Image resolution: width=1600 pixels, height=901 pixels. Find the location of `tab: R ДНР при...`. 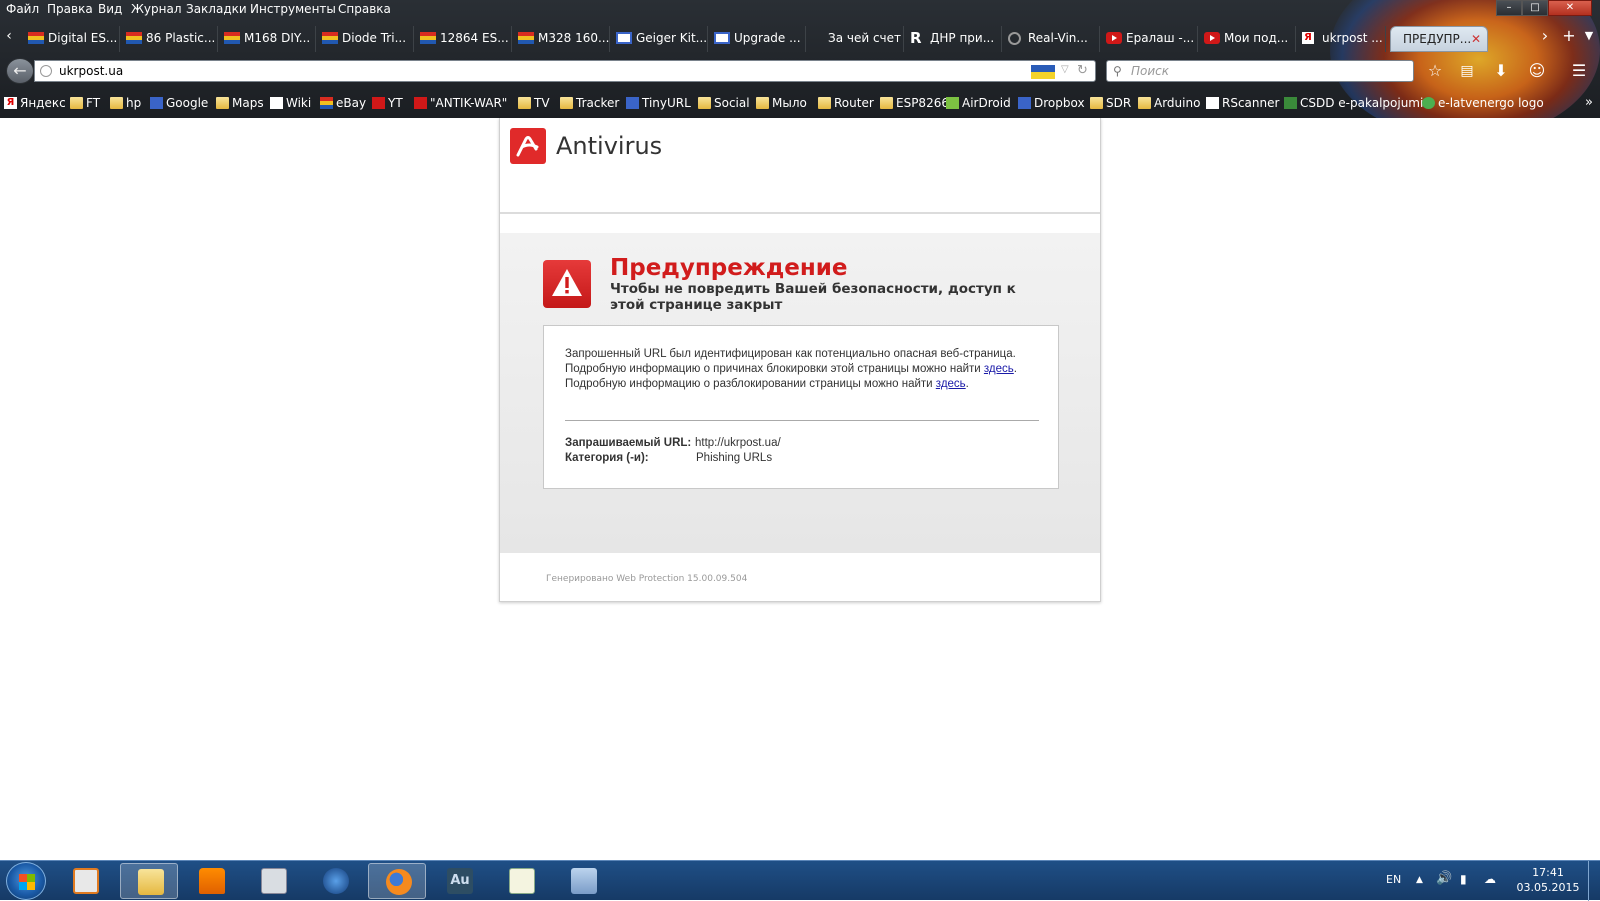

tab: R ДНР при... is located at coordinates (953, 39).